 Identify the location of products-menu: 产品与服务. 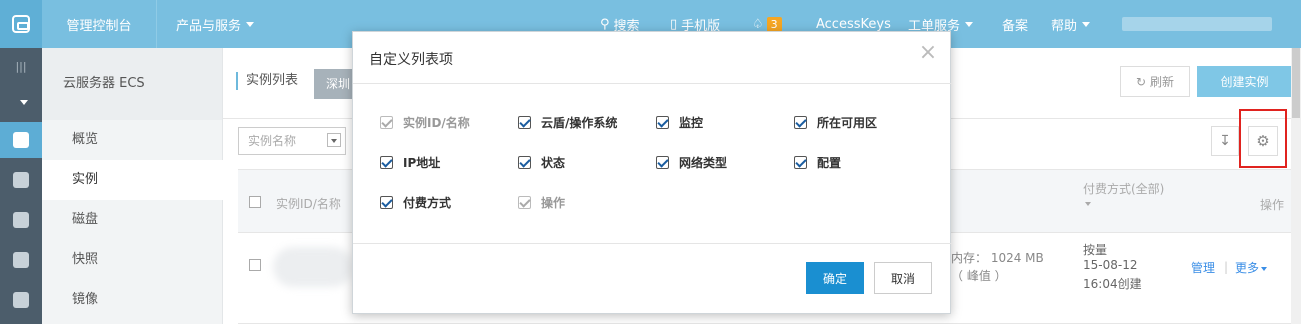
(215, 24).